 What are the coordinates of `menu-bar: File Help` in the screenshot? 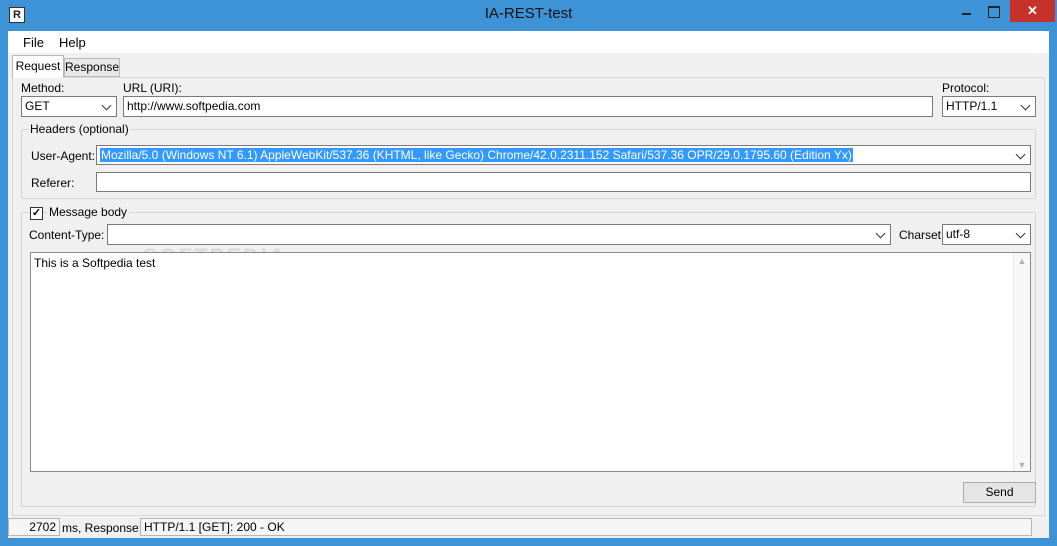 It's located at (528, 42).